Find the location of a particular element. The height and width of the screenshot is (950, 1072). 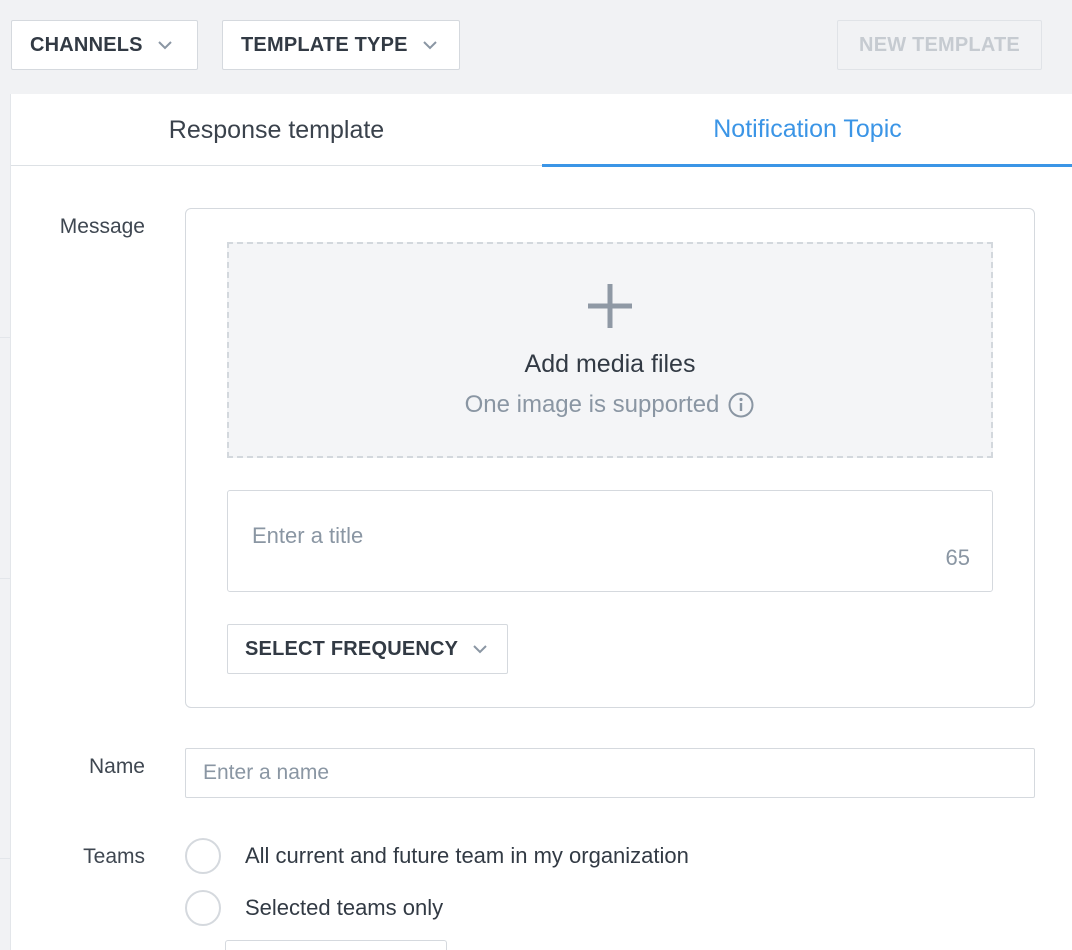

title-char-count: 65 is located at coordinates (957, 557).